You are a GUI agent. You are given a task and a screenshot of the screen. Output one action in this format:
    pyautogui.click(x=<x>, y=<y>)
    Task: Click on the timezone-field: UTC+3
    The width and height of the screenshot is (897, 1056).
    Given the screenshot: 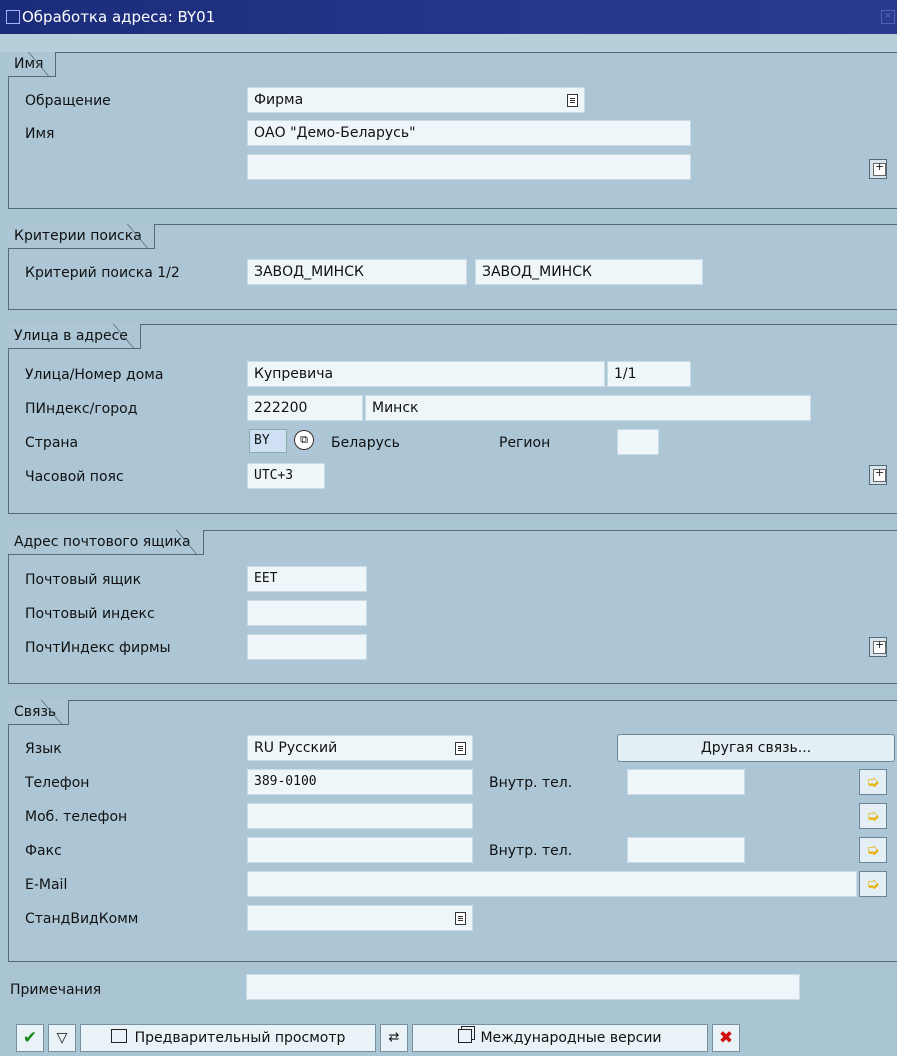 What is the action you would take?
    pyautogui.click(x=286, y=476)
    